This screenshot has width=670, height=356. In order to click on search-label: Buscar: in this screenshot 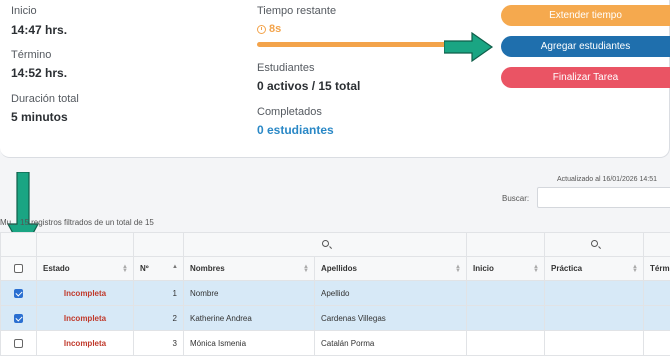, I will do `click(515, 198)`.